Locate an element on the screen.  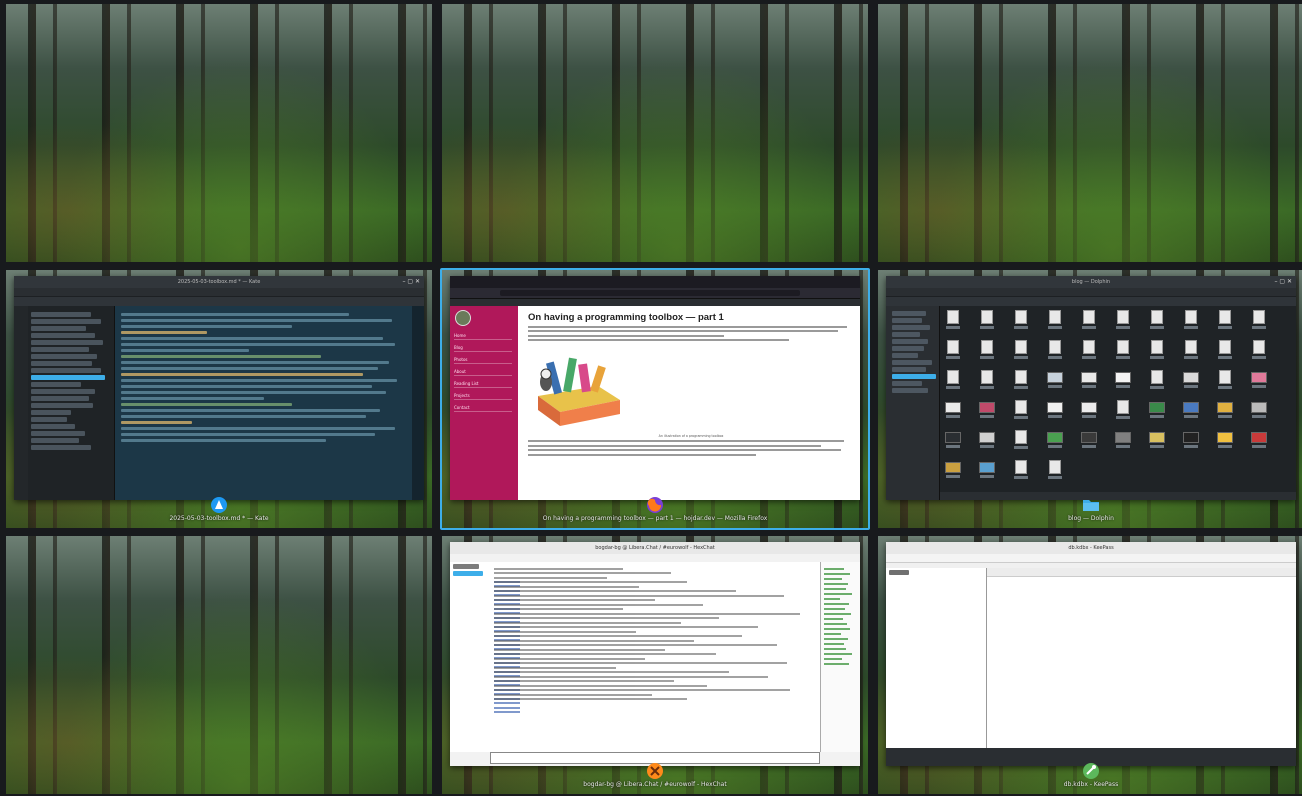
window-titlebar: blog — Dolphin – ▢ ✕ is located at coordinates (1091, 282).